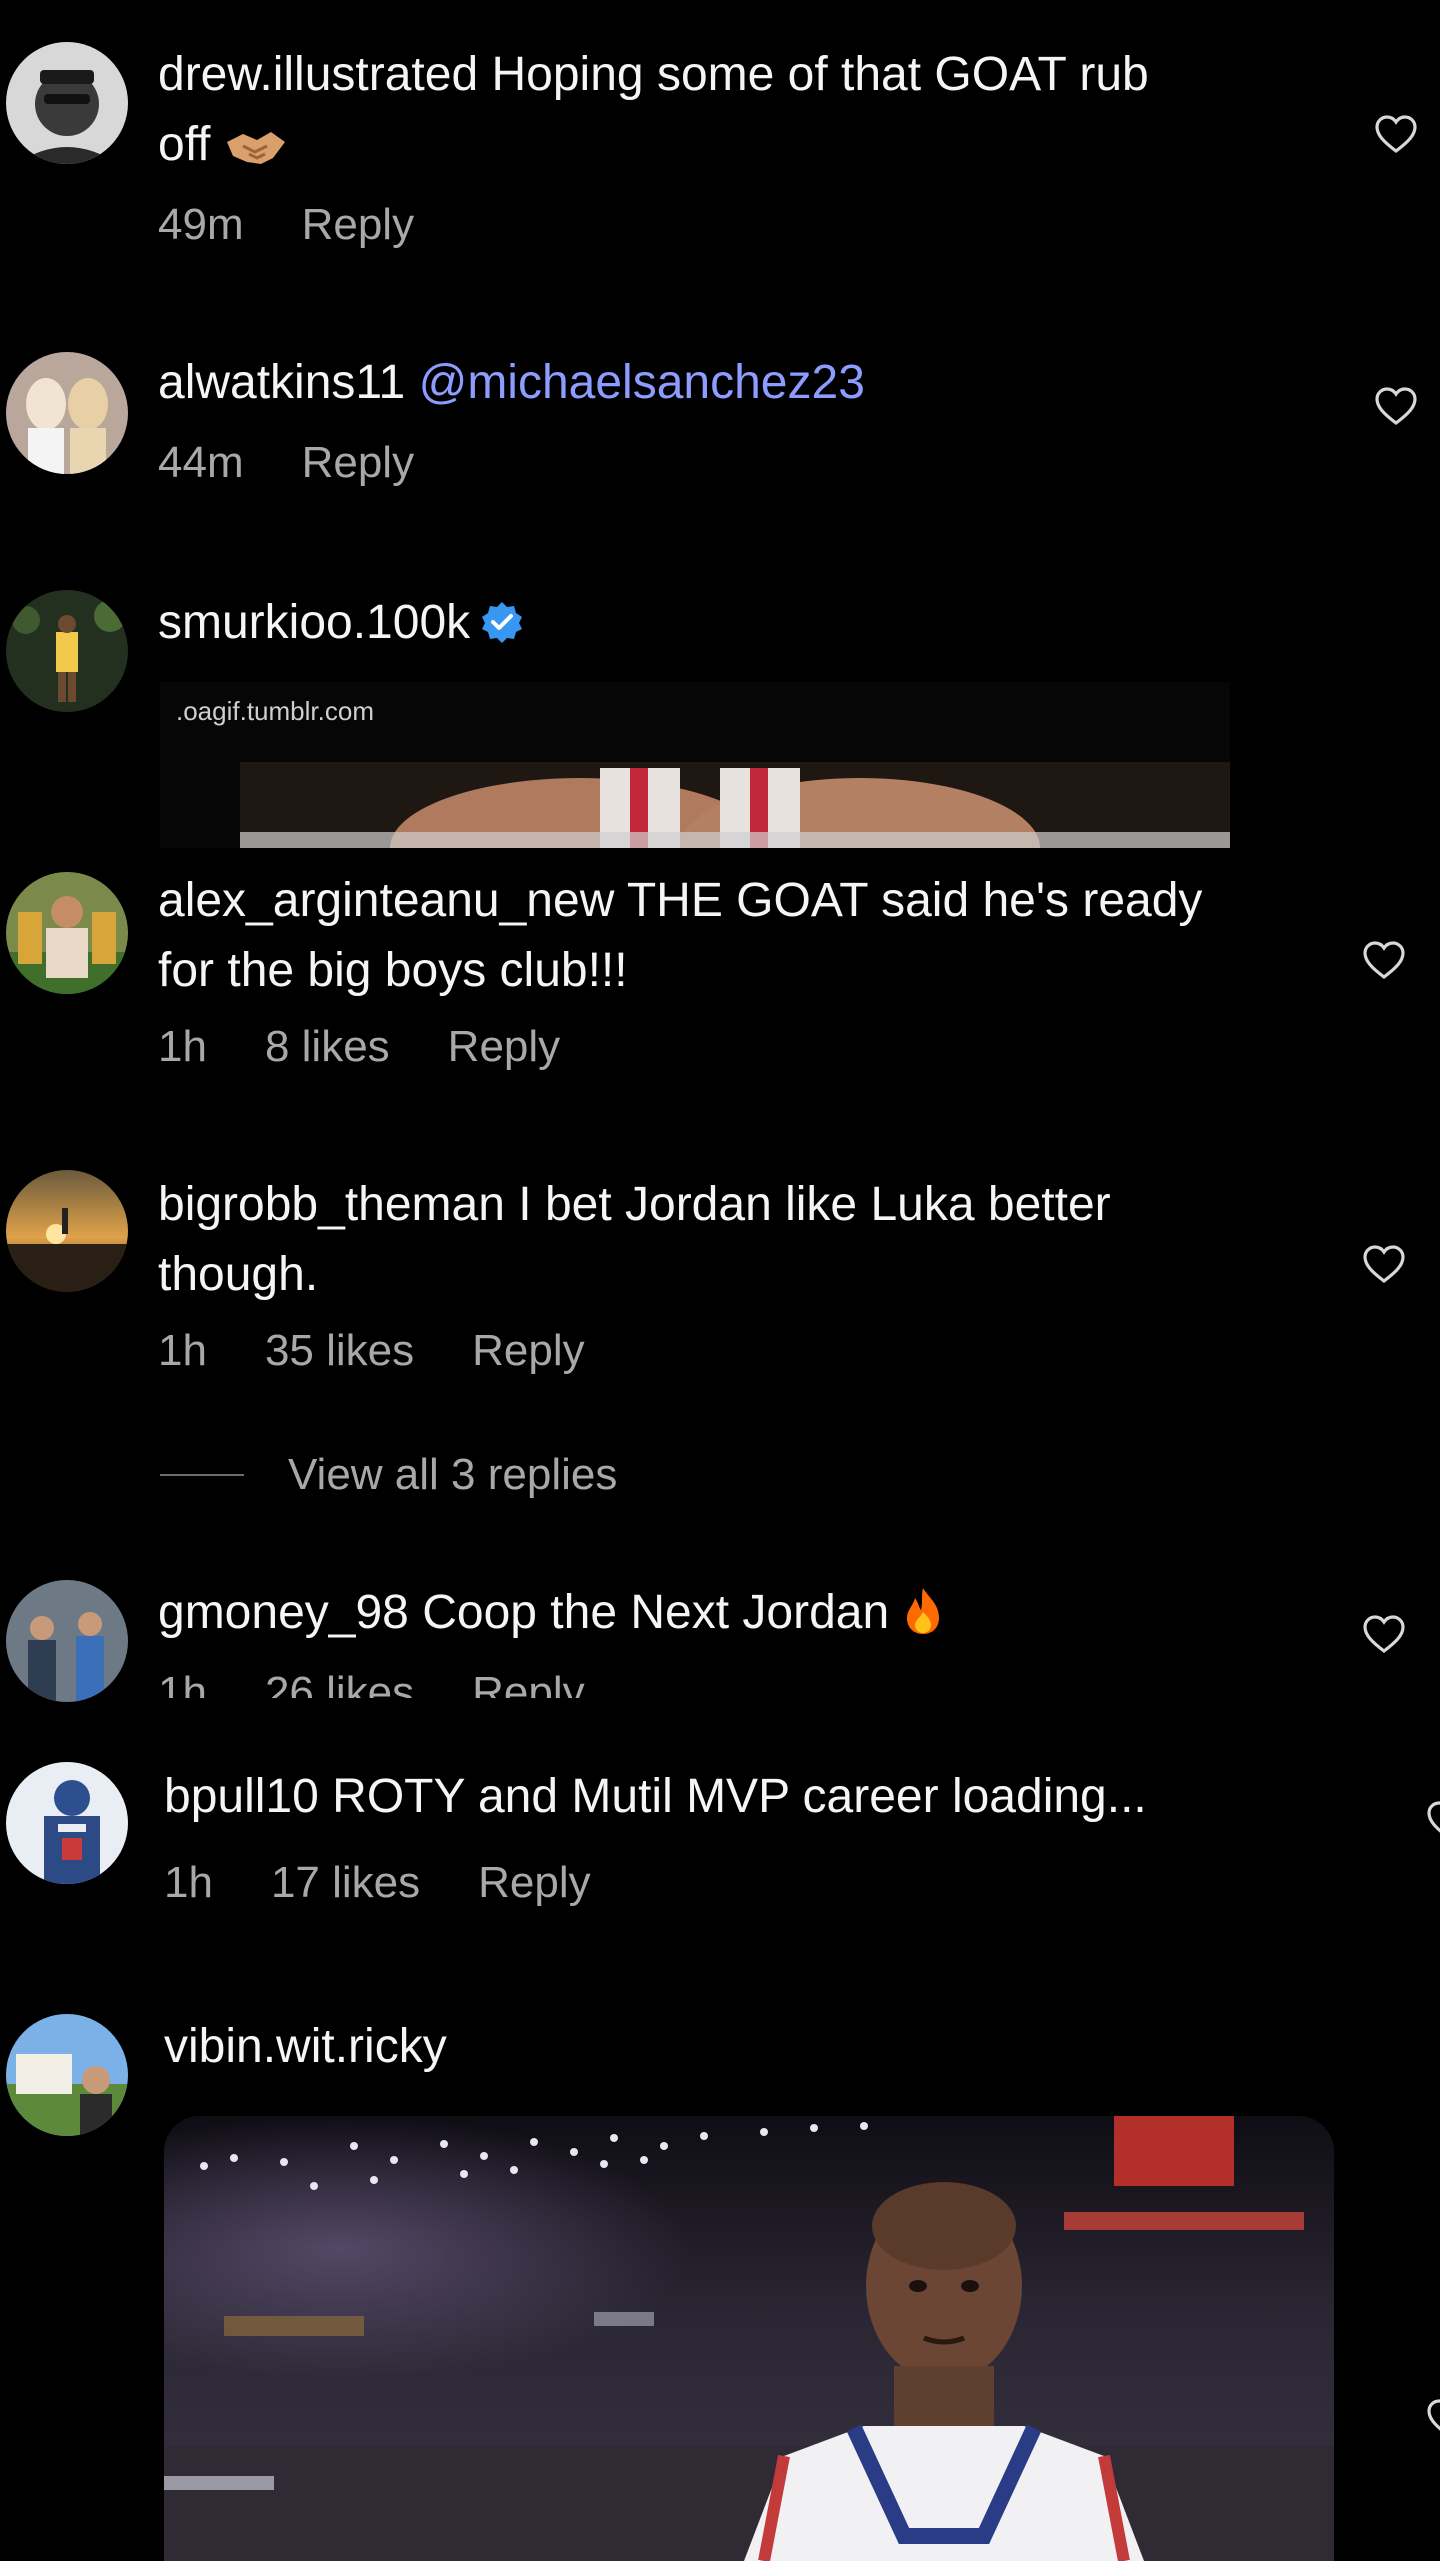 Image resolution: width=1440 pixels, height=2561 pixels. What do you see at coordinates (275, 711) in the screenshot?
I see `gif-watermark: .oagif.tumblr.com` at bounding box center [275, 711].